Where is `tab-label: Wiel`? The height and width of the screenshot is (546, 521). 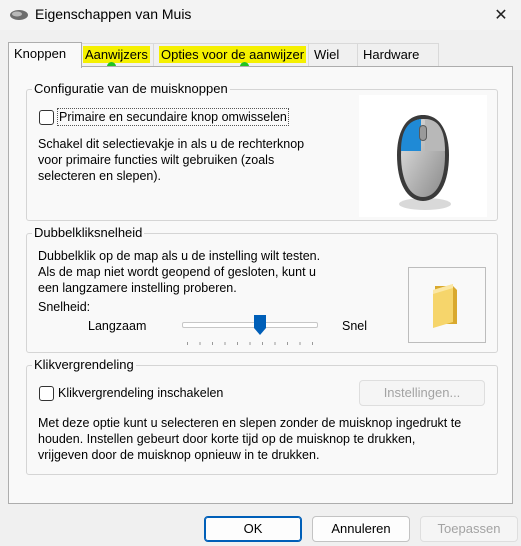 tab-label: Wiel is located at coordinates (327, 54).